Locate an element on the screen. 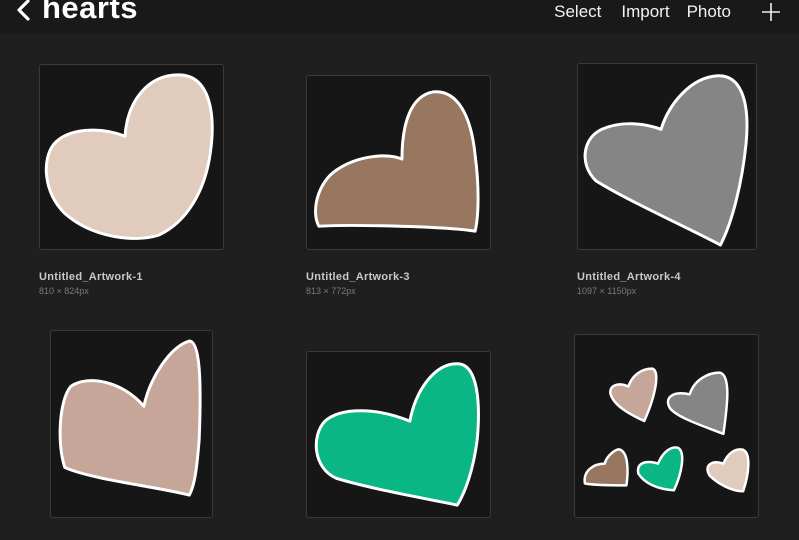 The width and height of the screenshot is (799, 540). artwork-name: Untitled_Artwork-1 is located at coordinates (91, 277).